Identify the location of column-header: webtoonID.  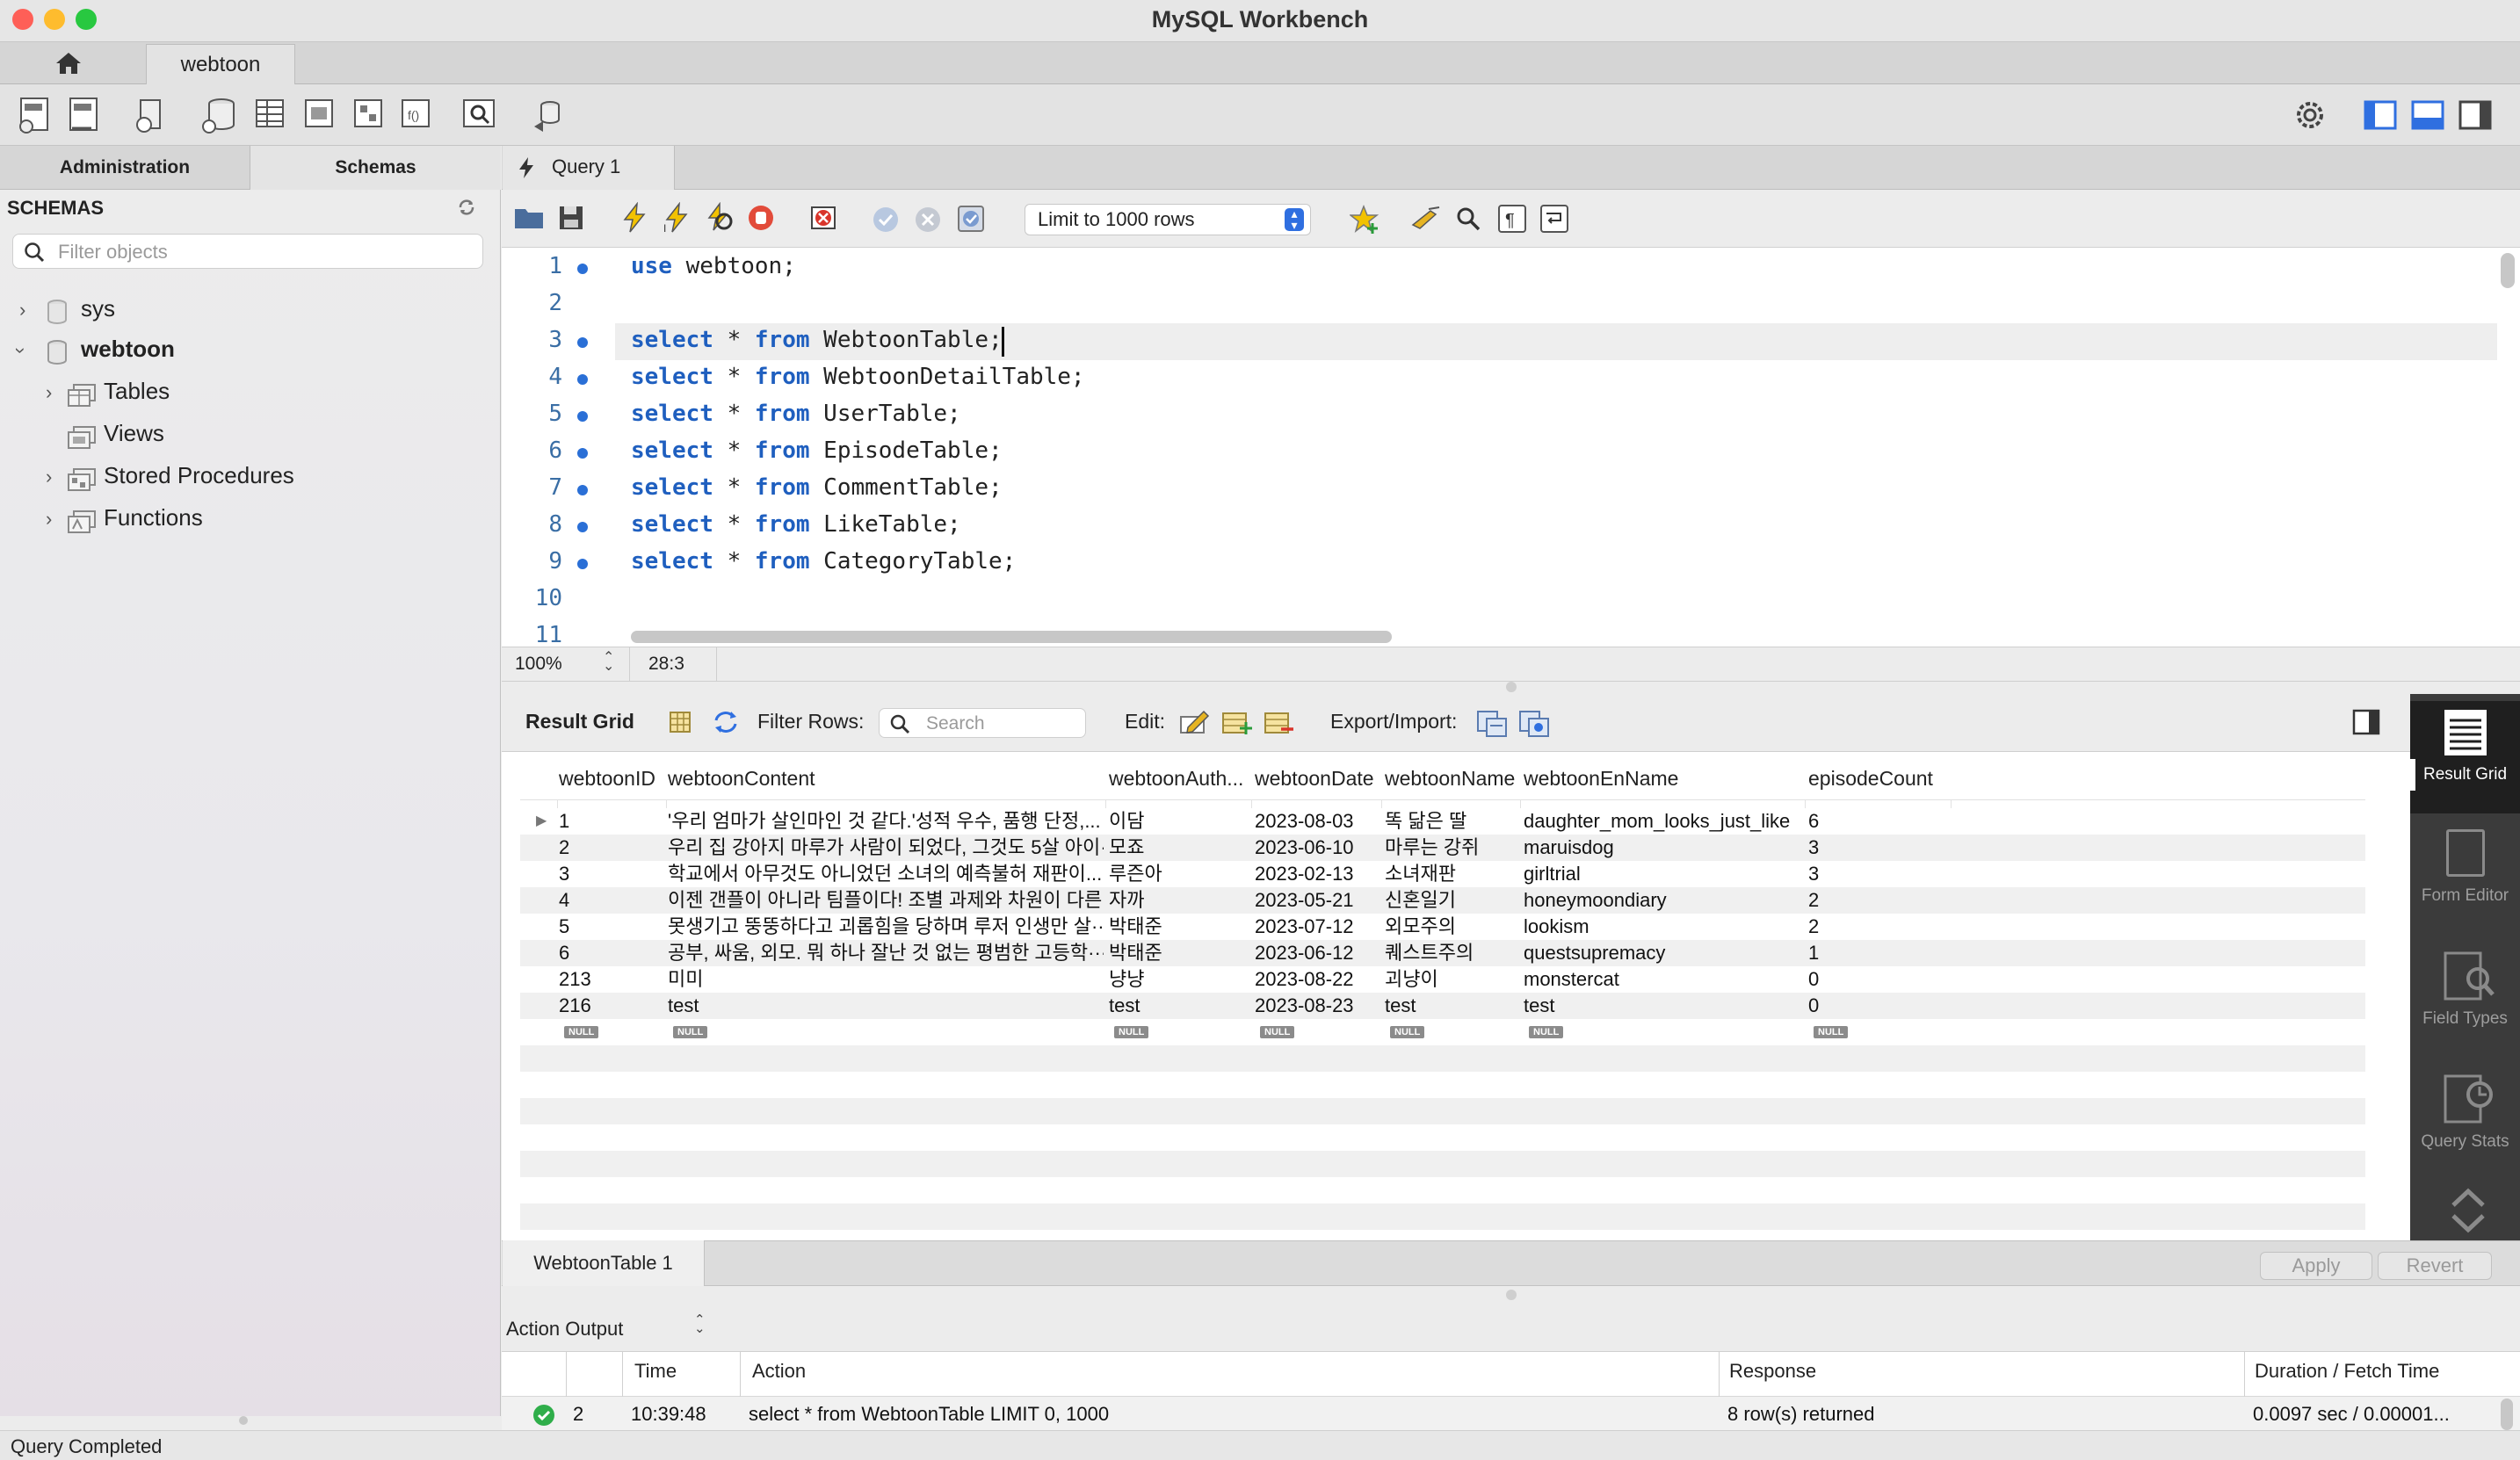
(611, 778).